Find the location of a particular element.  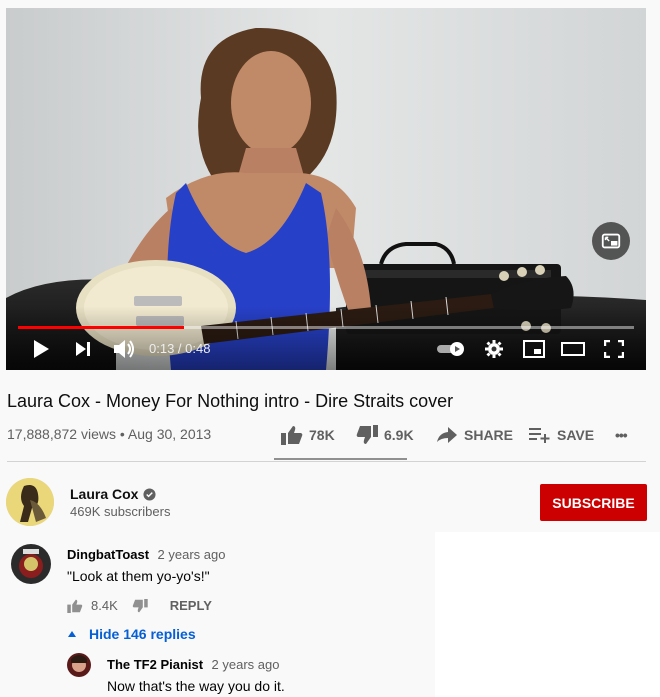

channel-name-row: Laura Cox is located at coordinates (113, 494).